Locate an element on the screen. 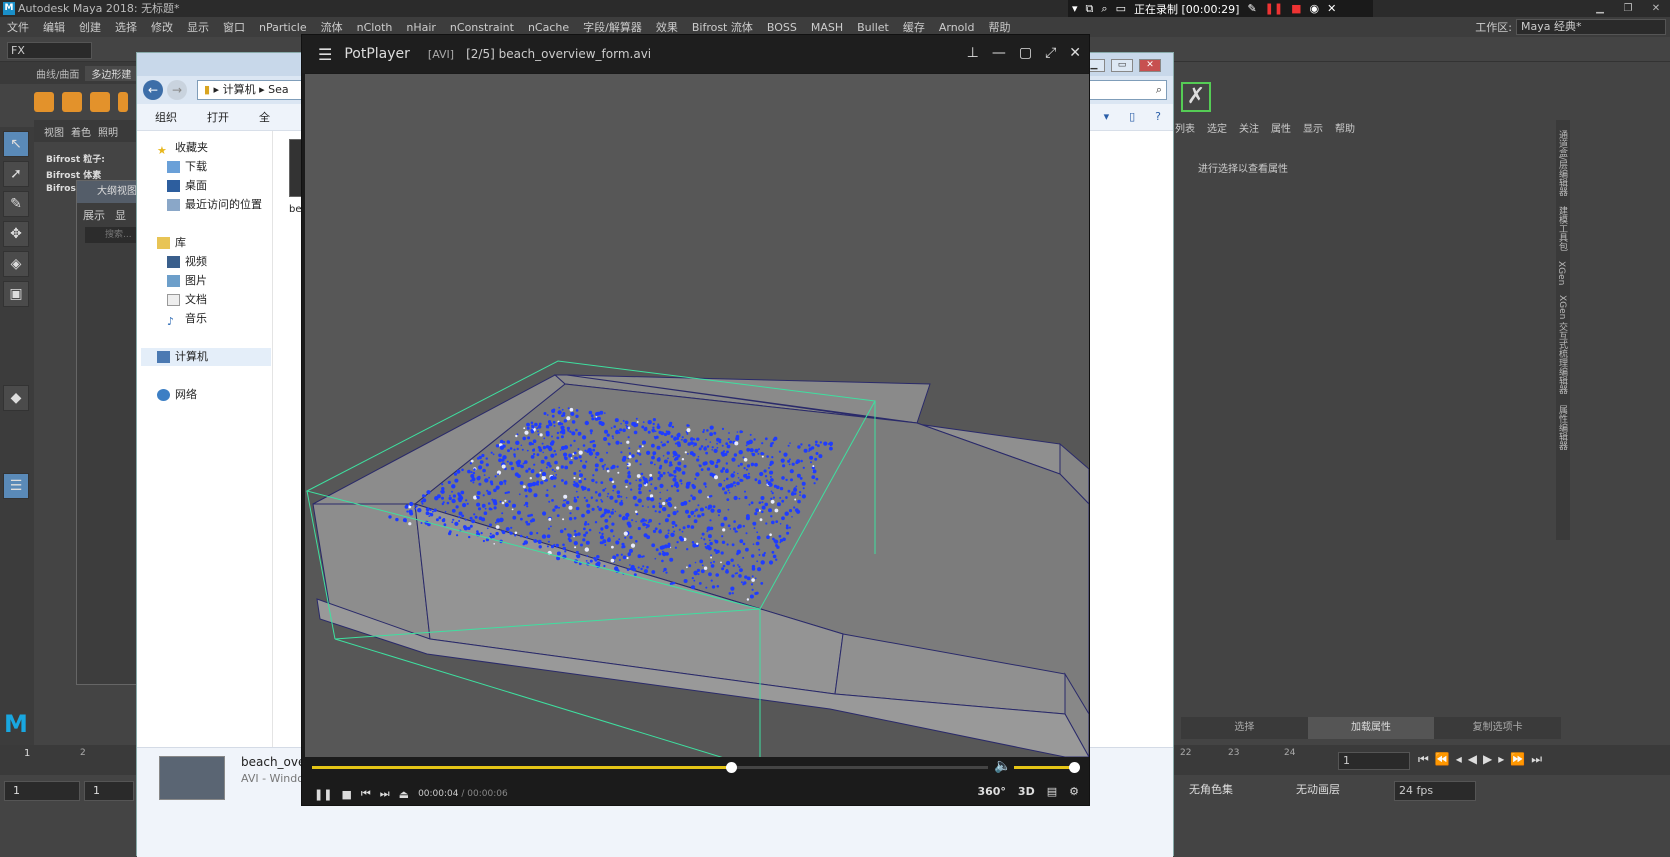  step-forward-icon: ▸ is located at coordinates (1501, 759).